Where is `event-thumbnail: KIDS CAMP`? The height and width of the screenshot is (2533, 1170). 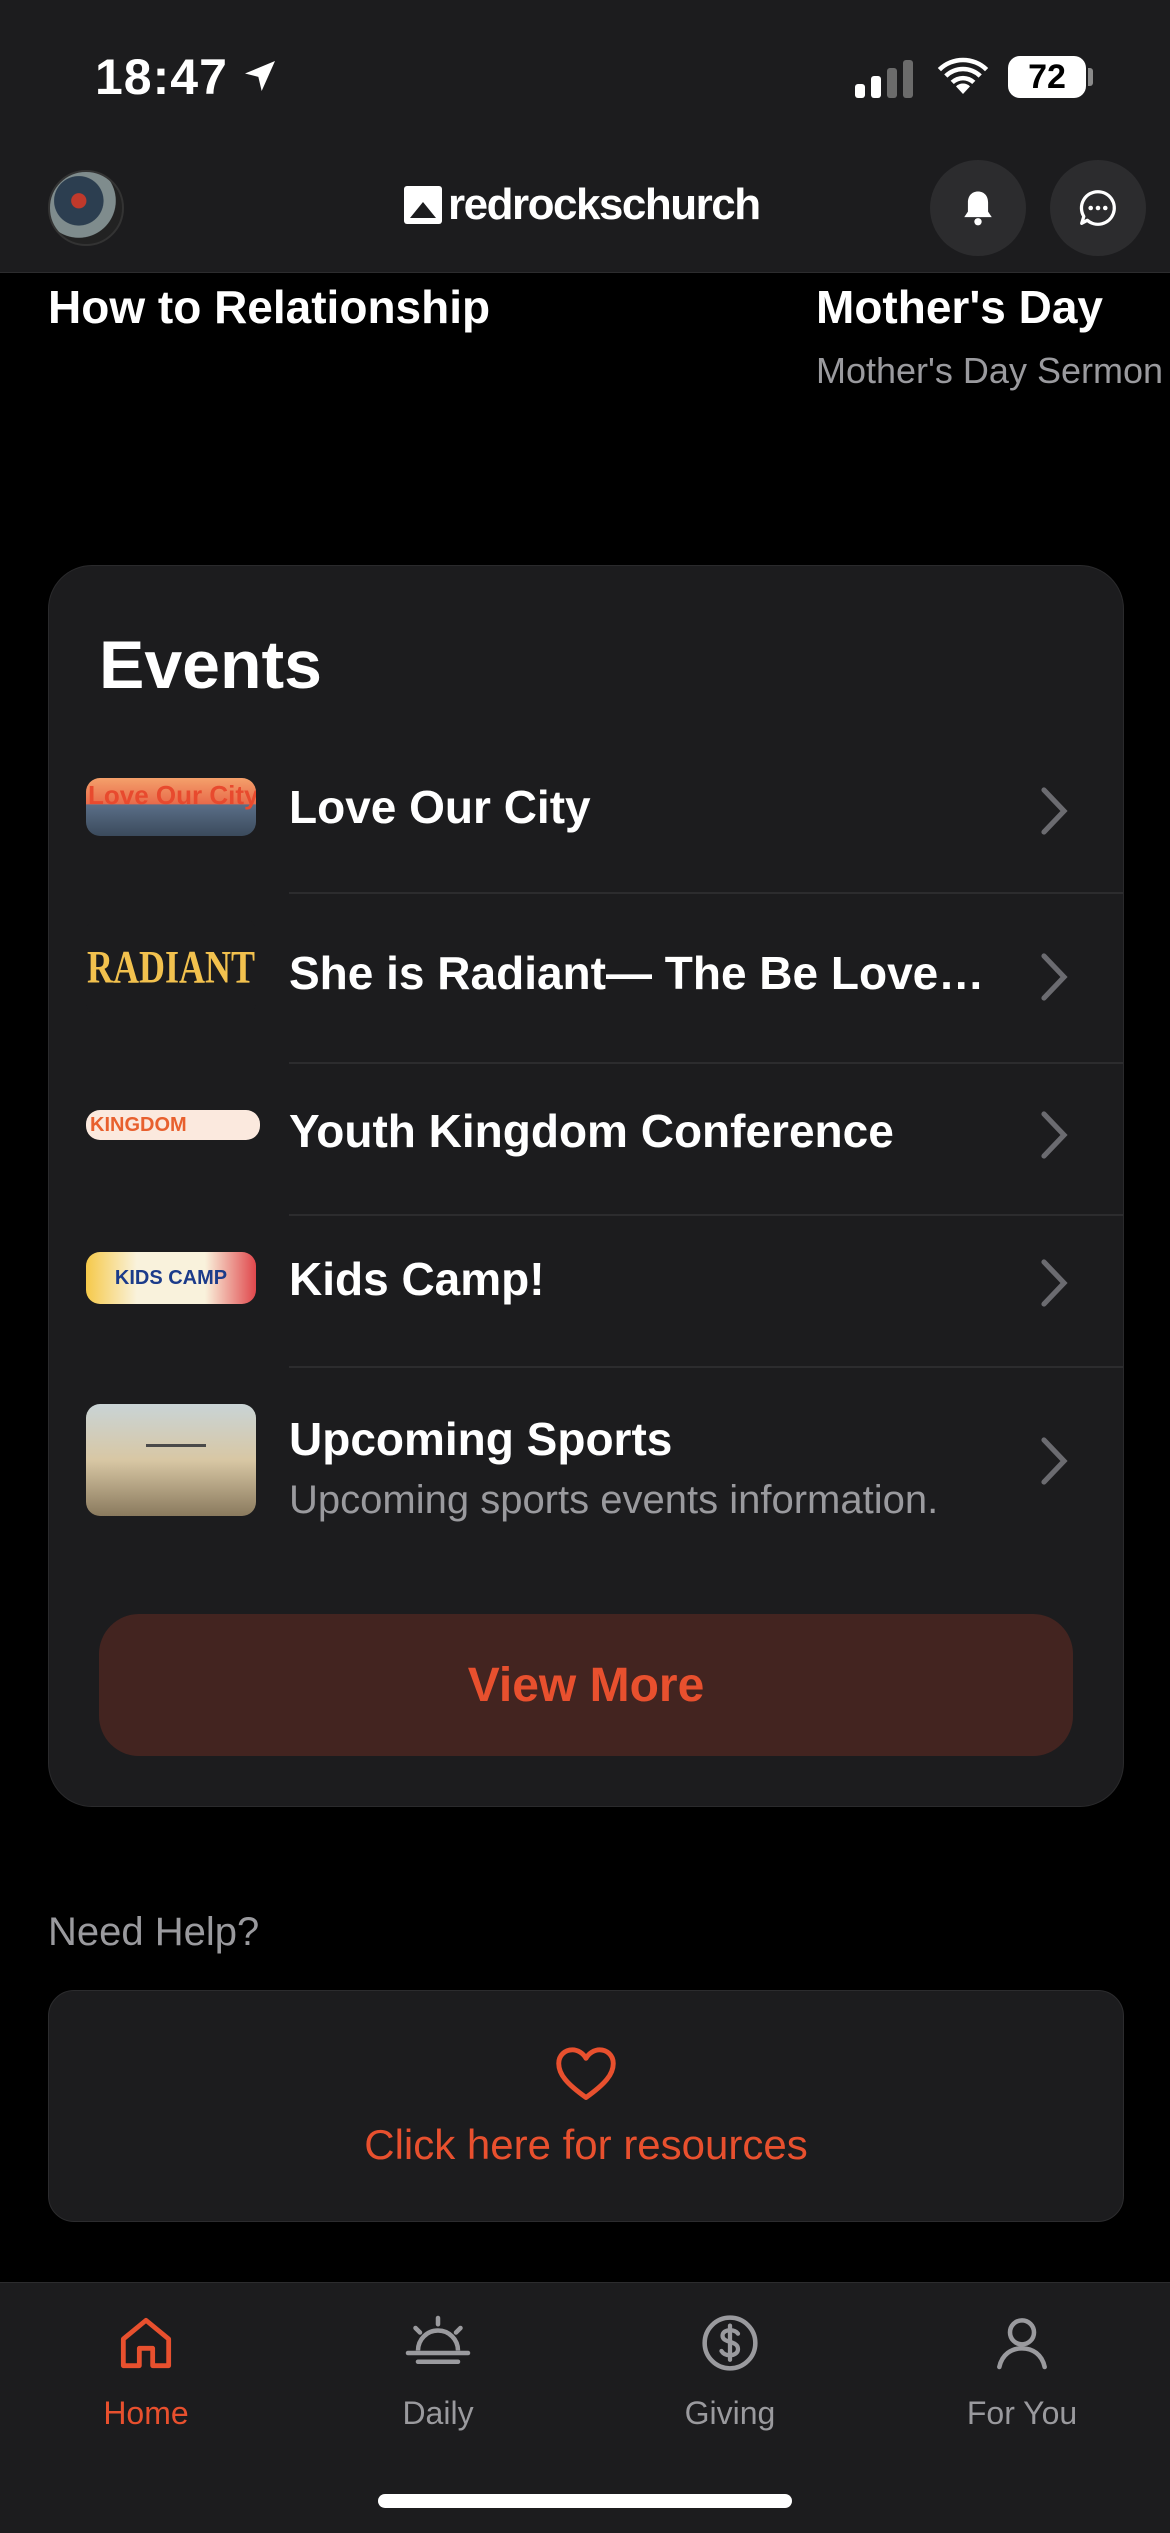
event-thumbnail: KIDS CAMP is located at coordinates (171, 1278).